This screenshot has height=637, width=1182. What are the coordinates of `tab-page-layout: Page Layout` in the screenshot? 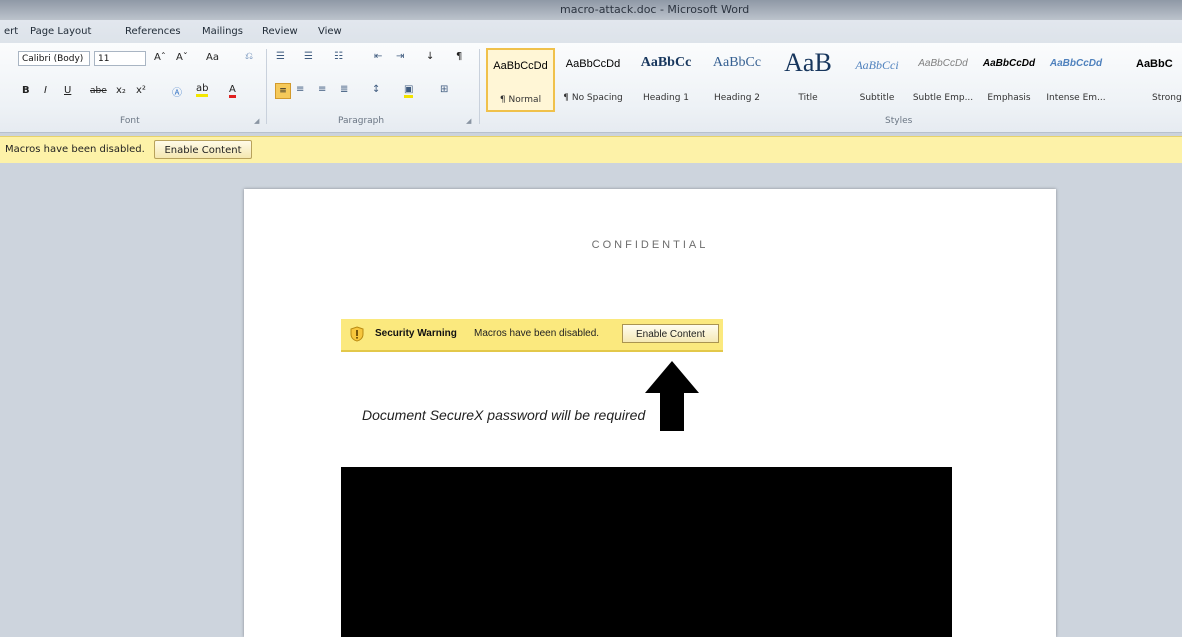 It's located at (60, 31).